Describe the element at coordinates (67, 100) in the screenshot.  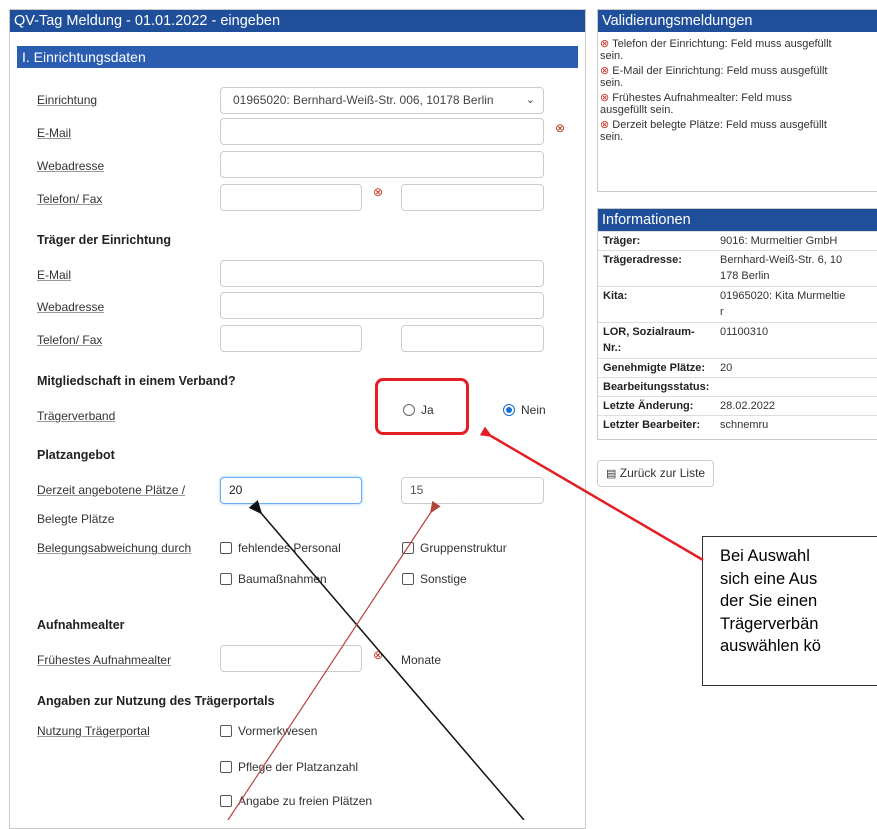
I see `einrichtung-label: Einrichtung` at that location.